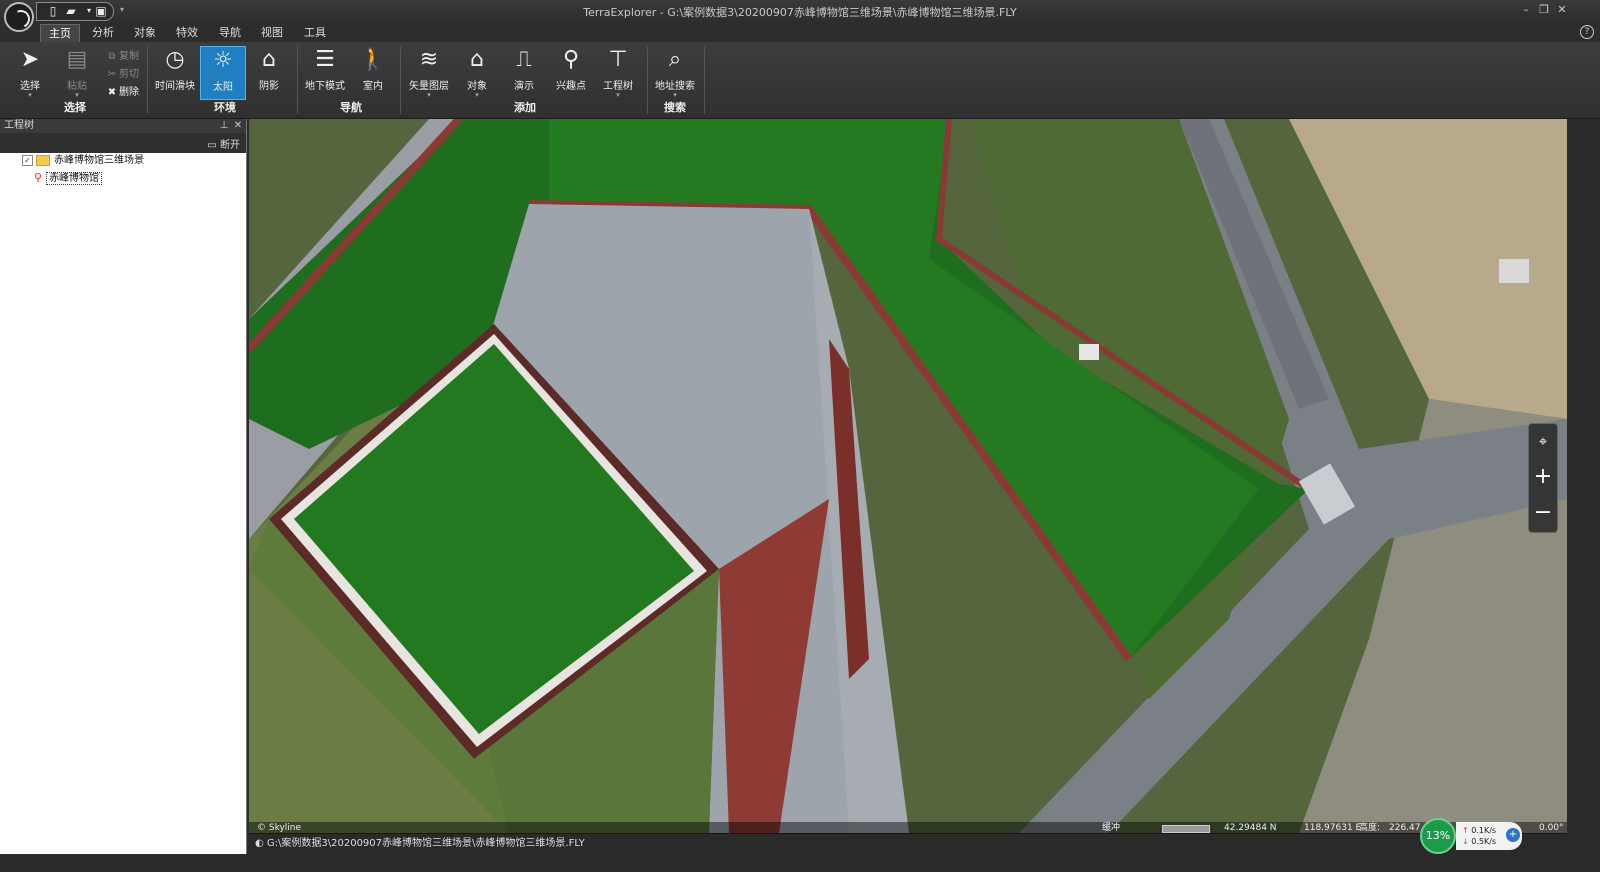 The width and height of the screenshot is (1600, 872). What do you see at coordinates (800, 863) in the screenshot?
I see `bottom-strip` at bounding box center [800, 863].